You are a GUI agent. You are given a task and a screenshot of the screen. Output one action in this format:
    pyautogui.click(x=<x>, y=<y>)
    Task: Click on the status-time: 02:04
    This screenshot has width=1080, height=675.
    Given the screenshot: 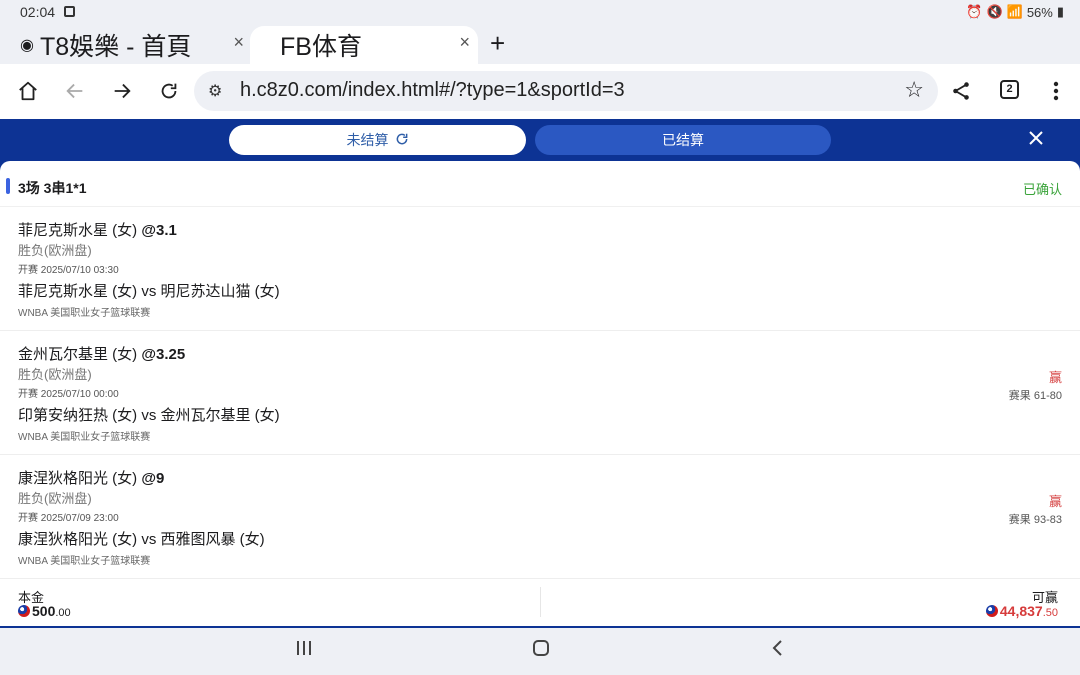 What is the action you would take?
    pyautogui.click(x=38, y=12)
    